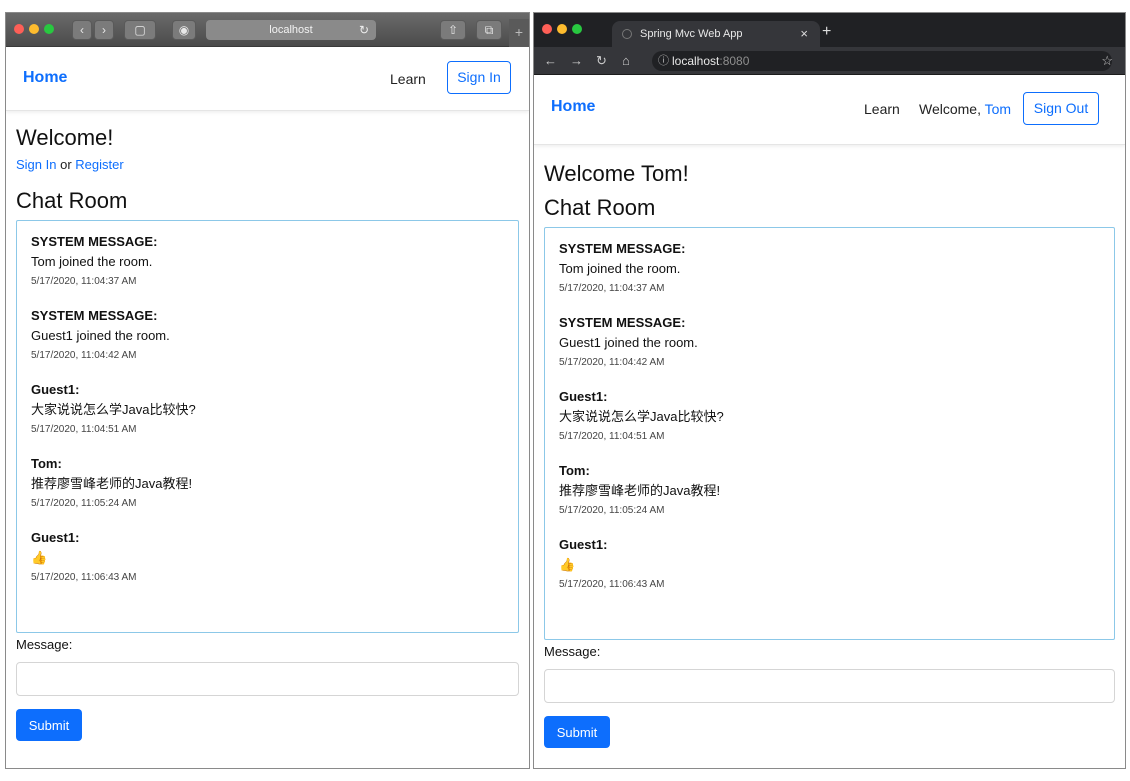 The image size is (1130, 781). I want to click on or-text: or, so click(66, 164).